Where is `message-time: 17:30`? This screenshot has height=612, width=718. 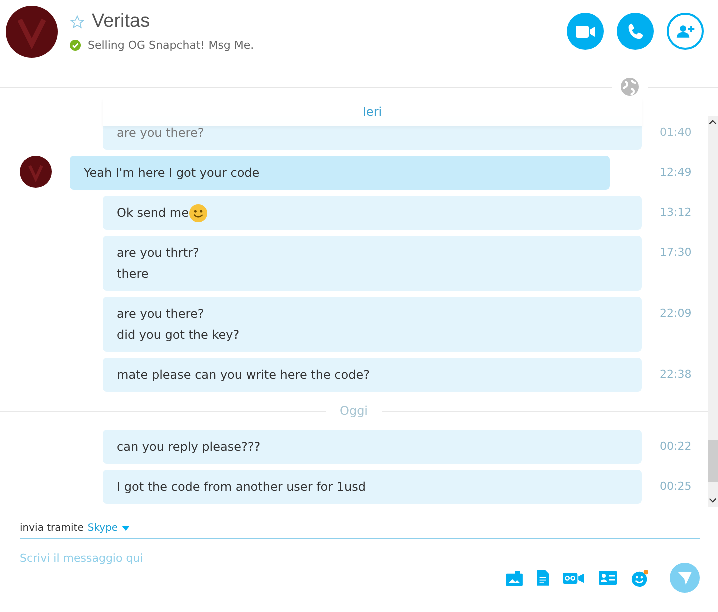 message-time: 17:30 is located at coordinates (676, 252).